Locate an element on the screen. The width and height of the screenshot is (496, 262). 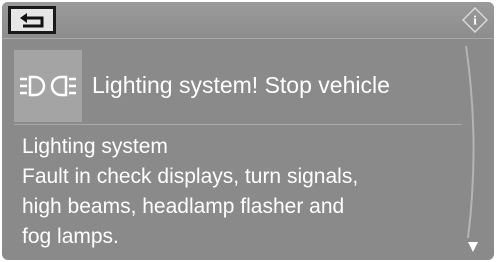
divider is located at coordinates (238, 124).